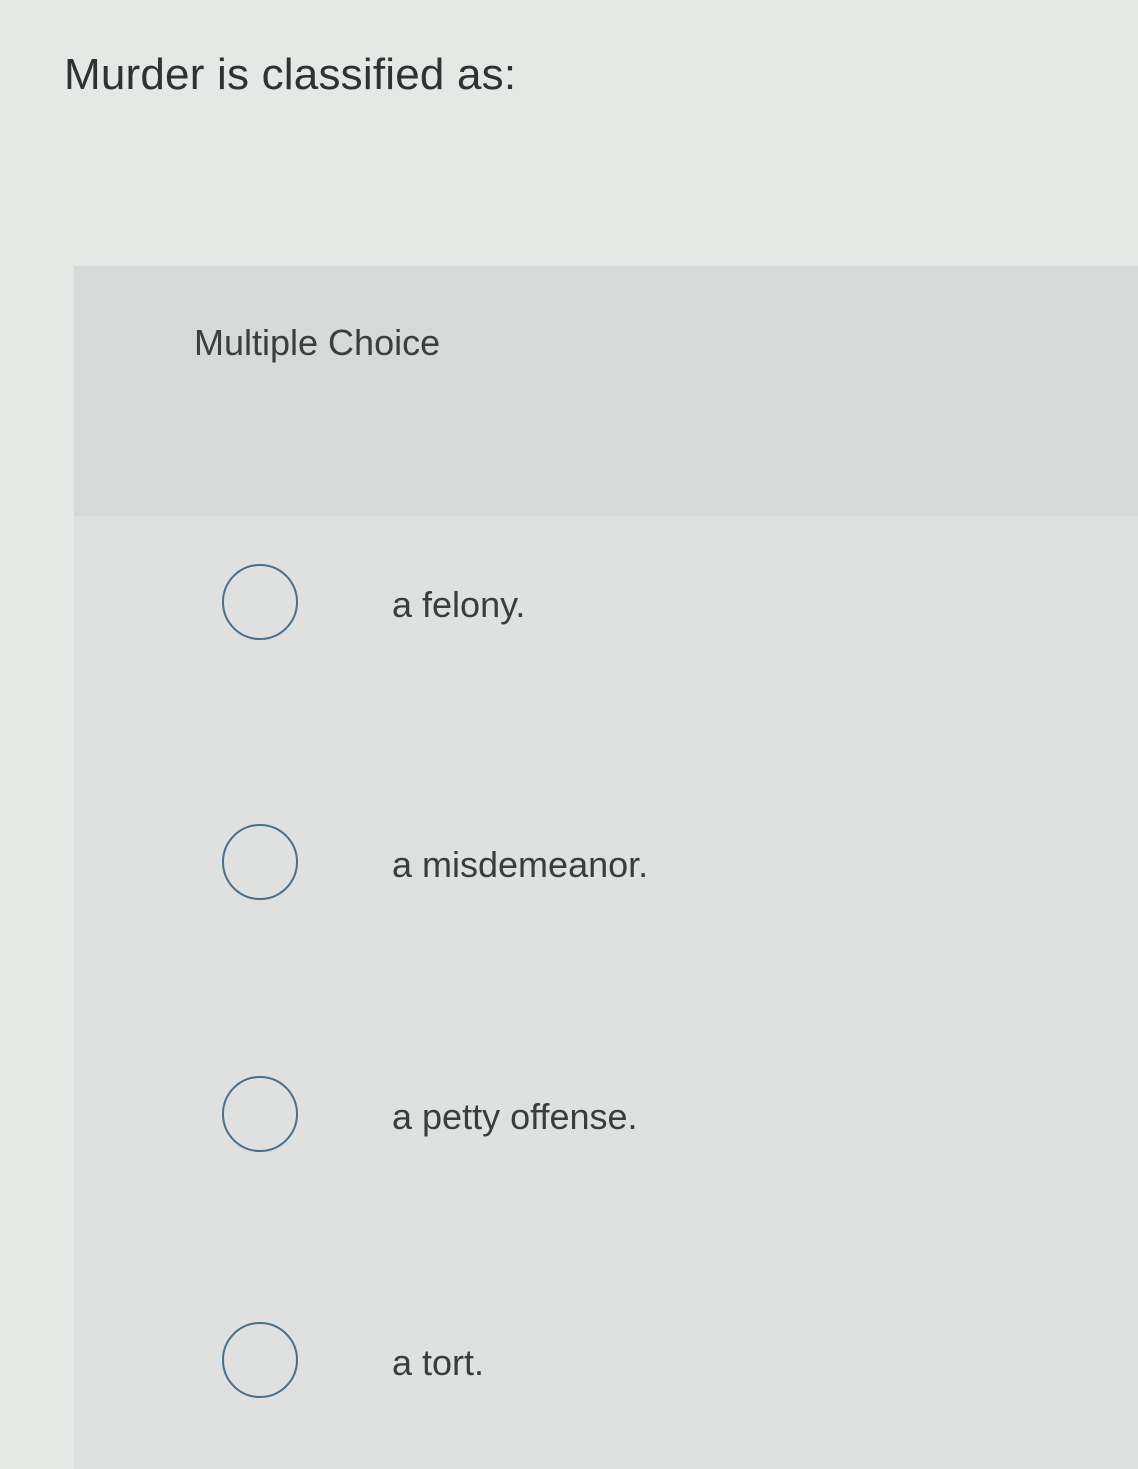 The width and height of the screenshot is (1138, 1469). Describe the element at coordinates (260, 1114) in the screenshot. I see `radio-button-petty-offense` at that location.